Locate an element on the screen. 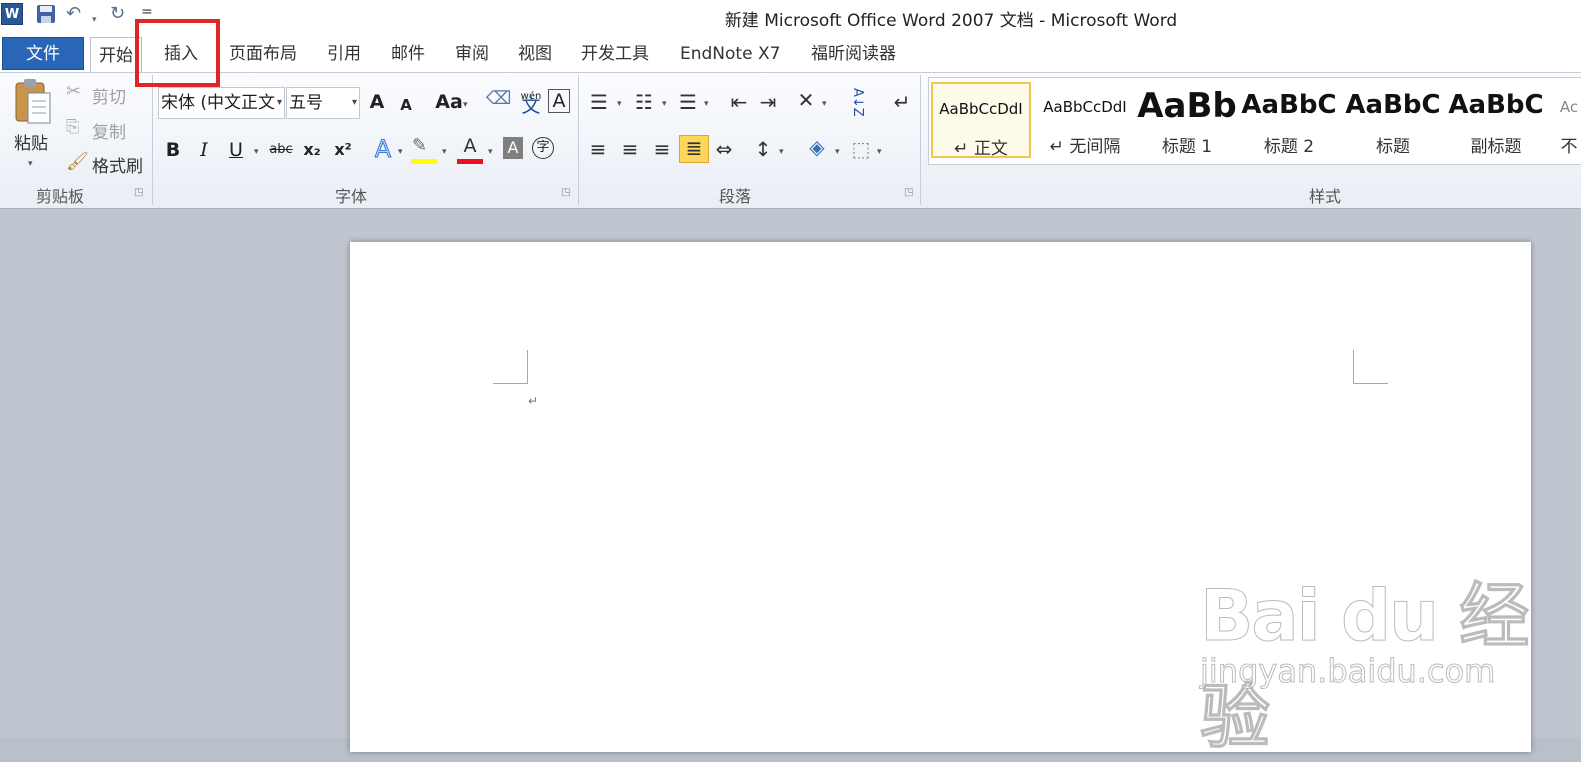 The width and height of the screenshot is (1581, 762). format-painter-icon: 🖌 is located at coordinates (77, 161).